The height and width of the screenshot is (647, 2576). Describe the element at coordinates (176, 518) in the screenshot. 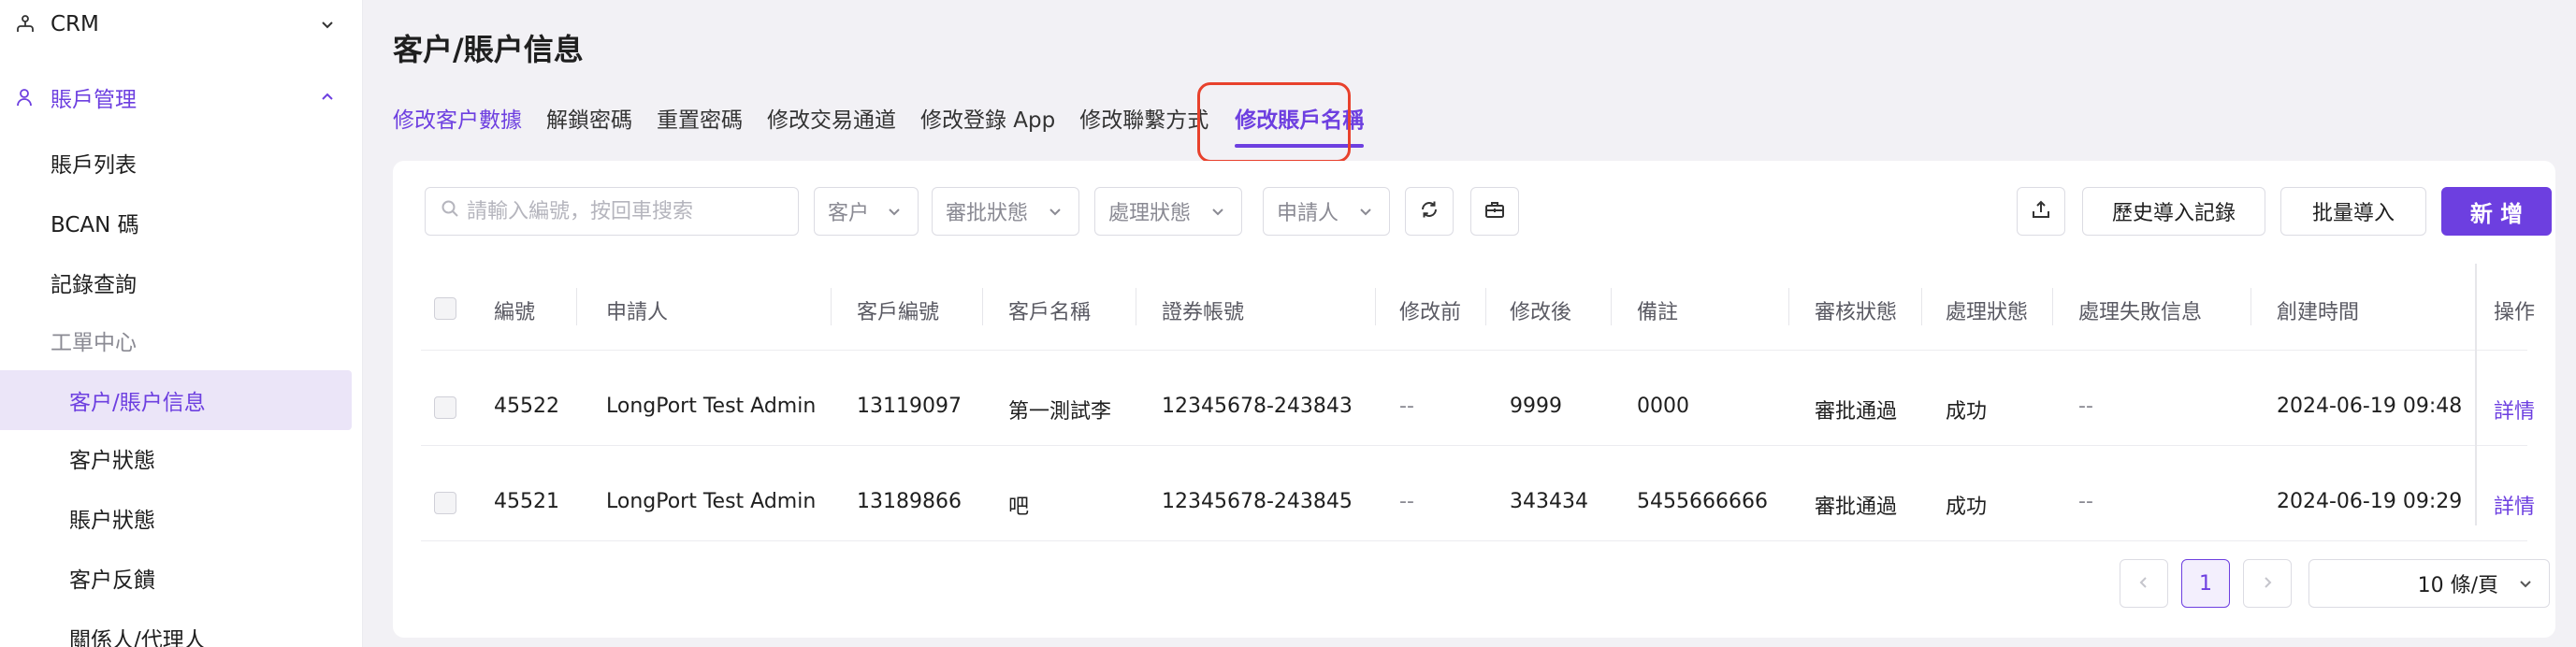

I see `sidebar-item-account-status: 賬户狀態` at that location.